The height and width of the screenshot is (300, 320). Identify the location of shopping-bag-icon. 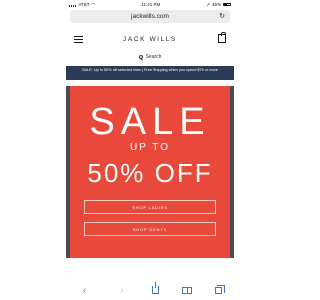
(222, 37).